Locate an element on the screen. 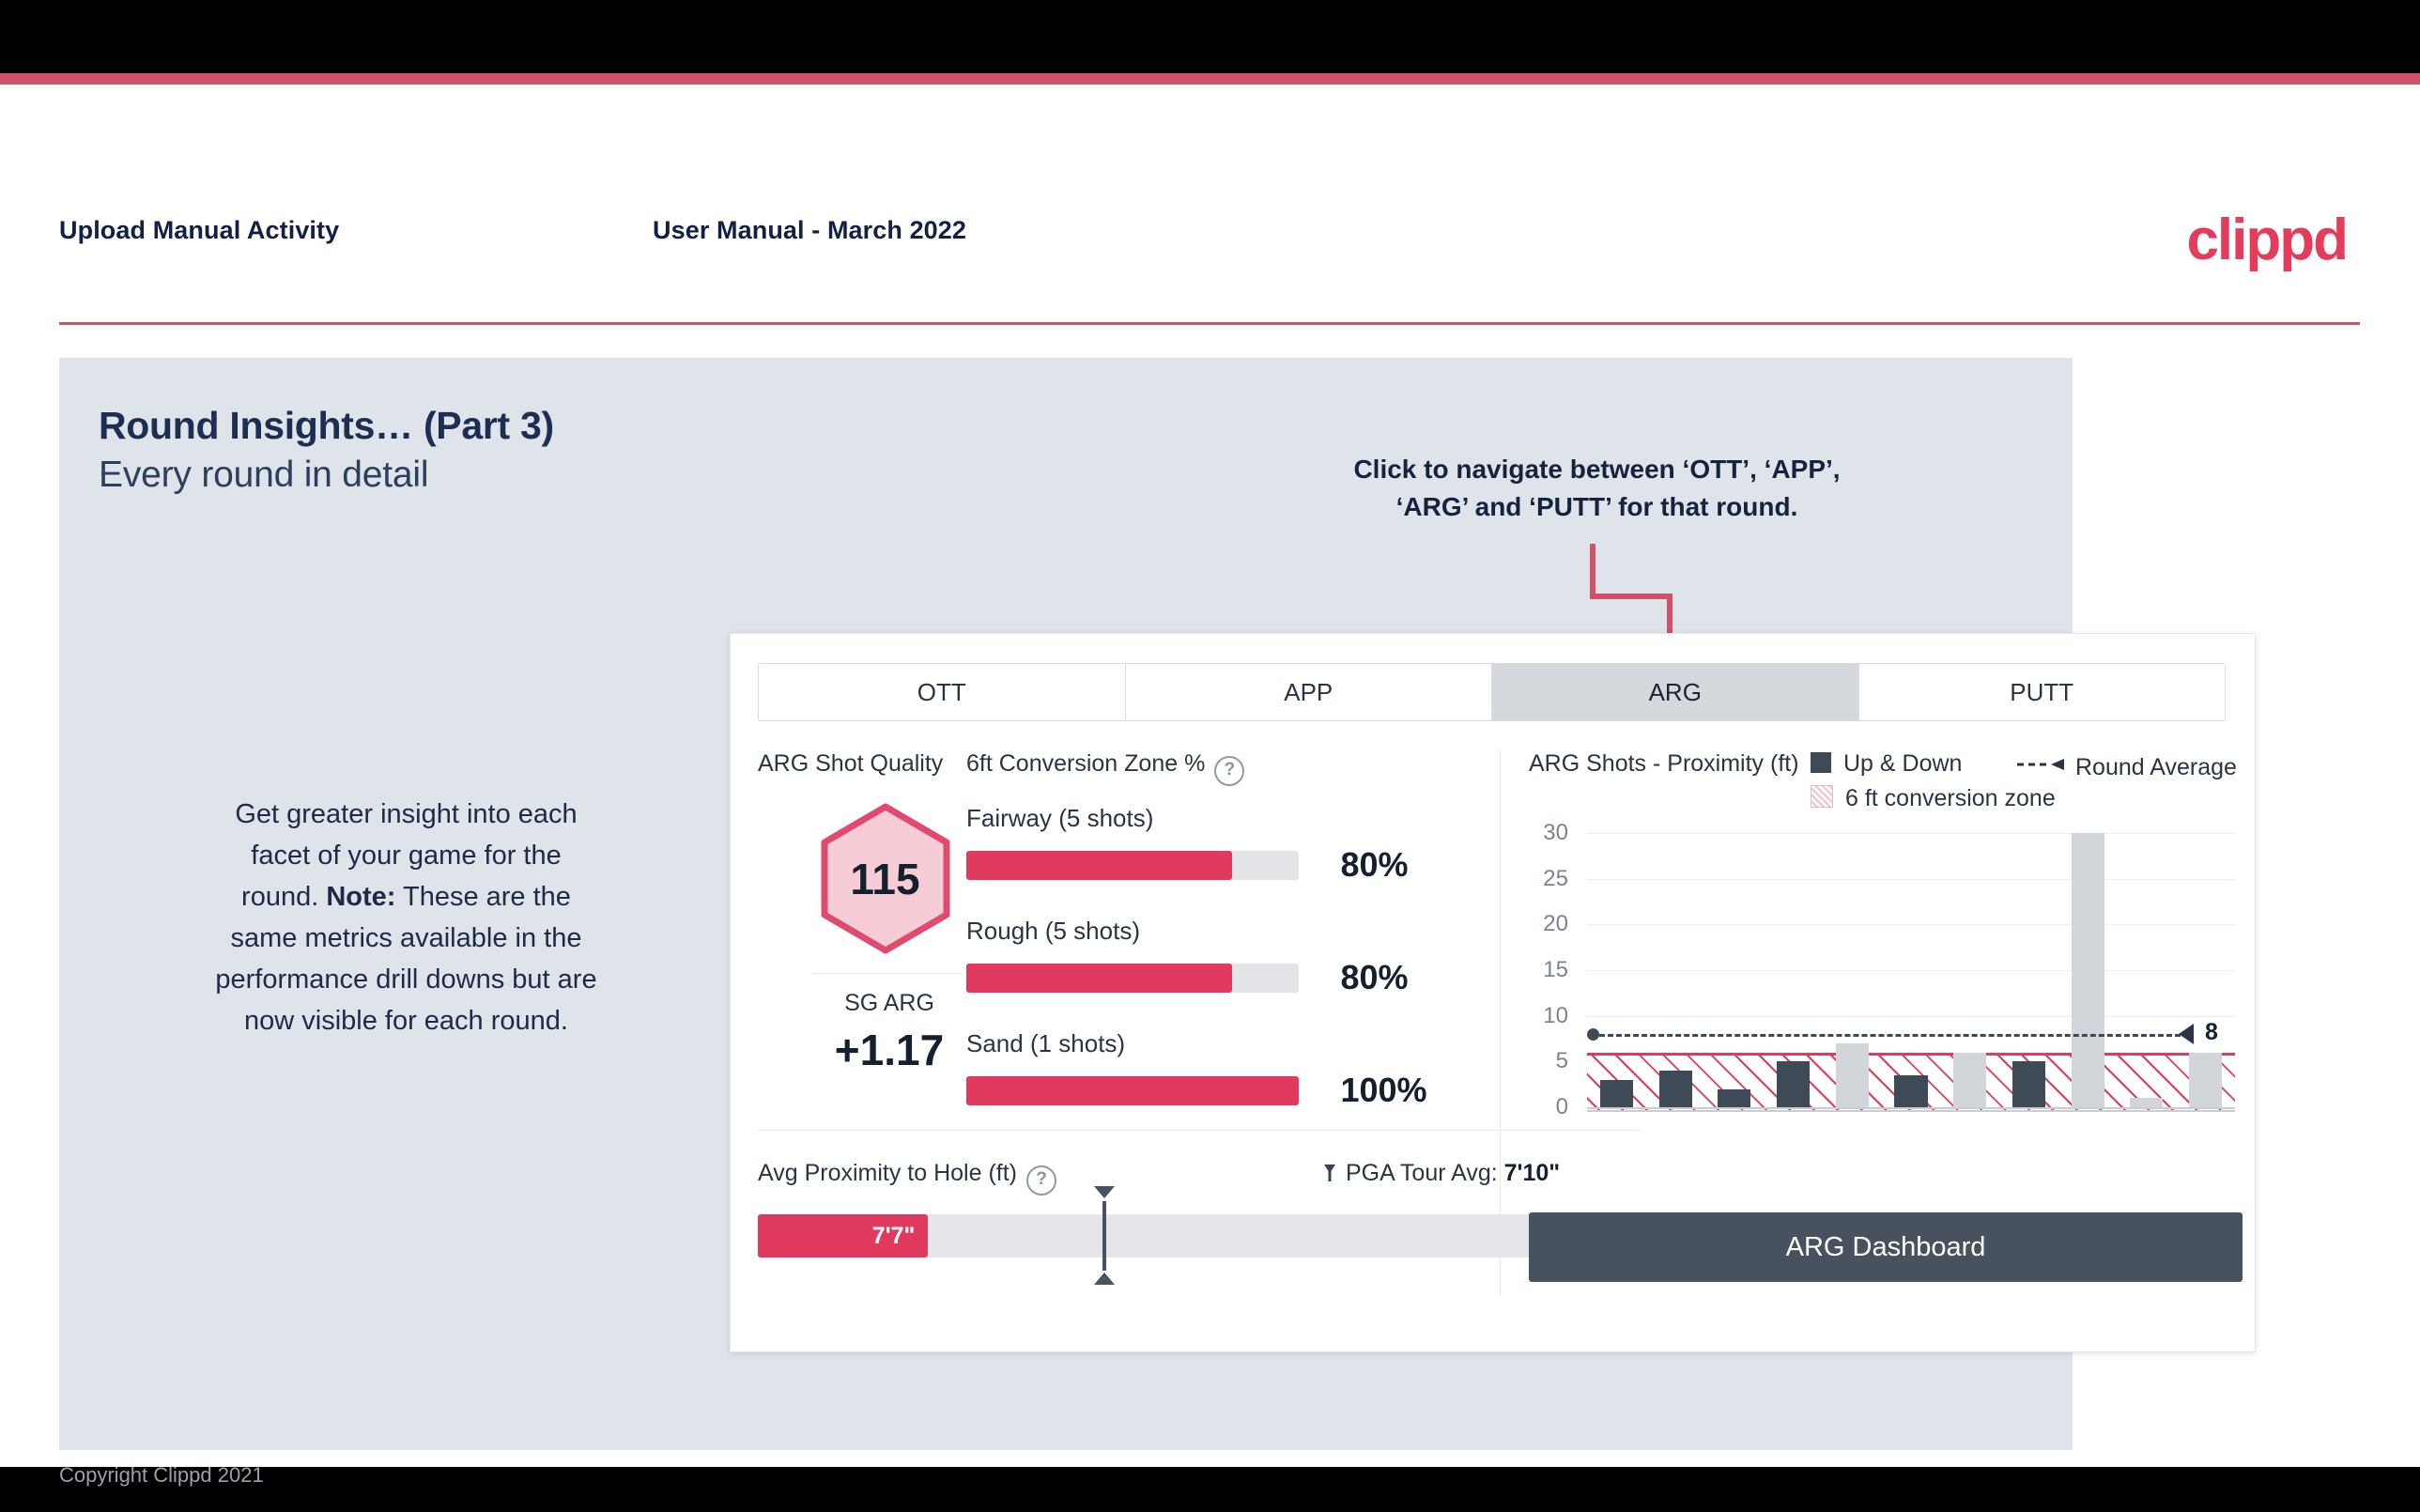  chart-y-tick-label: 25 is located at coordinates (1555, 878).